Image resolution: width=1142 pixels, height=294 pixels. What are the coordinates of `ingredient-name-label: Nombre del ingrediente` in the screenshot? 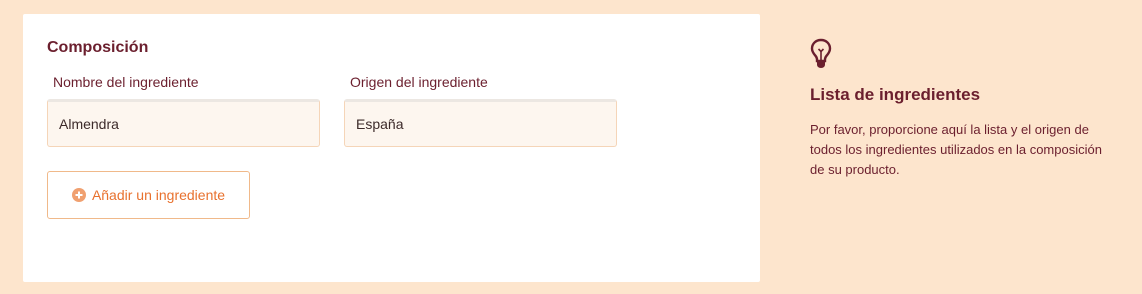 It's located at (126, 82).